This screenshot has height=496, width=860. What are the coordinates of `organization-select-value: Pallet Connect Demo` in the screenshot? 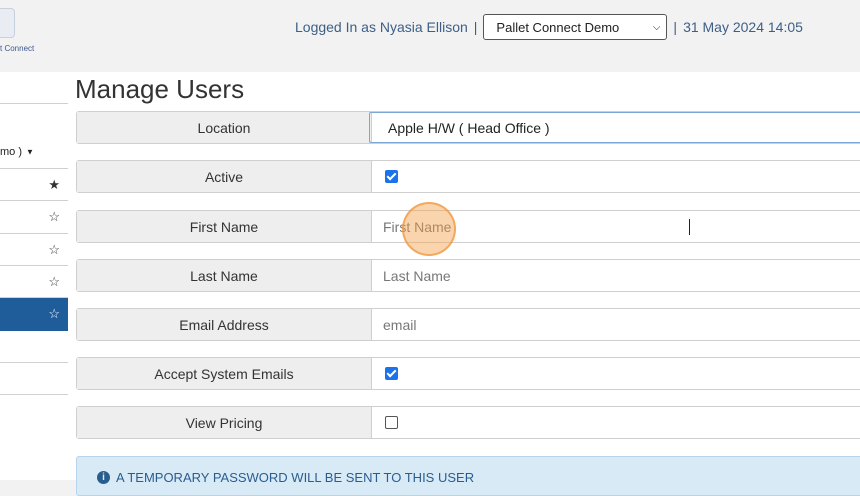 It's located at (558, 27).